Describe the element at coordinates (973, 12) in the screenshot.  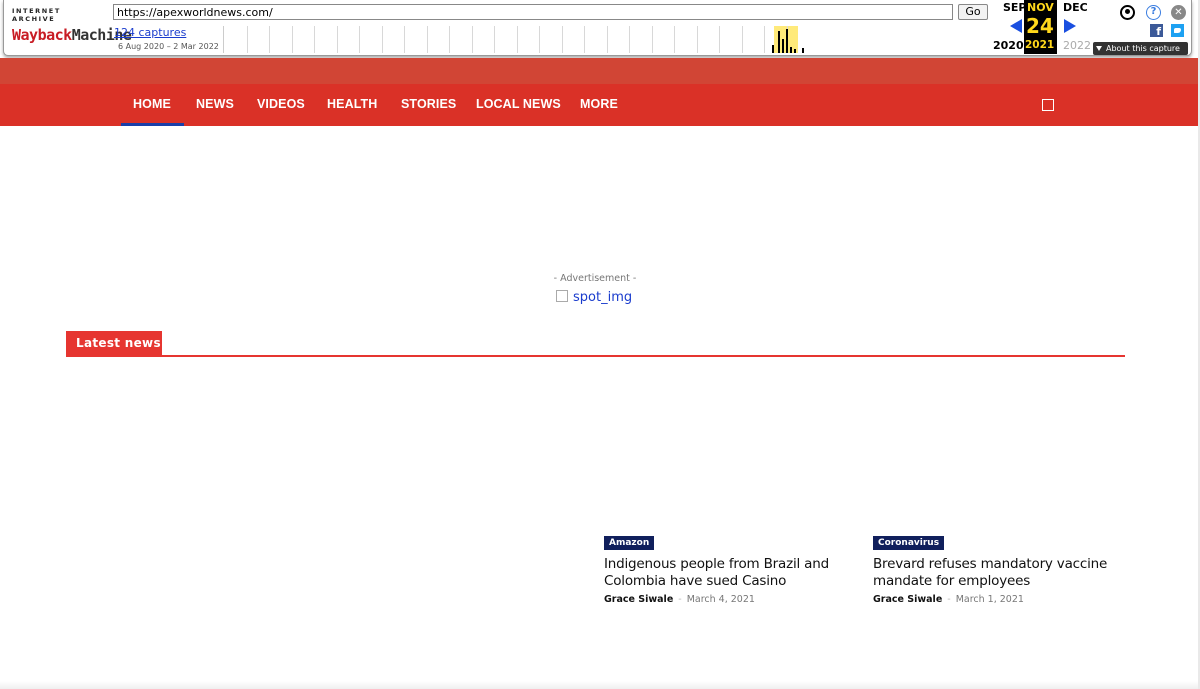
I see `wayback-go-button: Go` at that location.